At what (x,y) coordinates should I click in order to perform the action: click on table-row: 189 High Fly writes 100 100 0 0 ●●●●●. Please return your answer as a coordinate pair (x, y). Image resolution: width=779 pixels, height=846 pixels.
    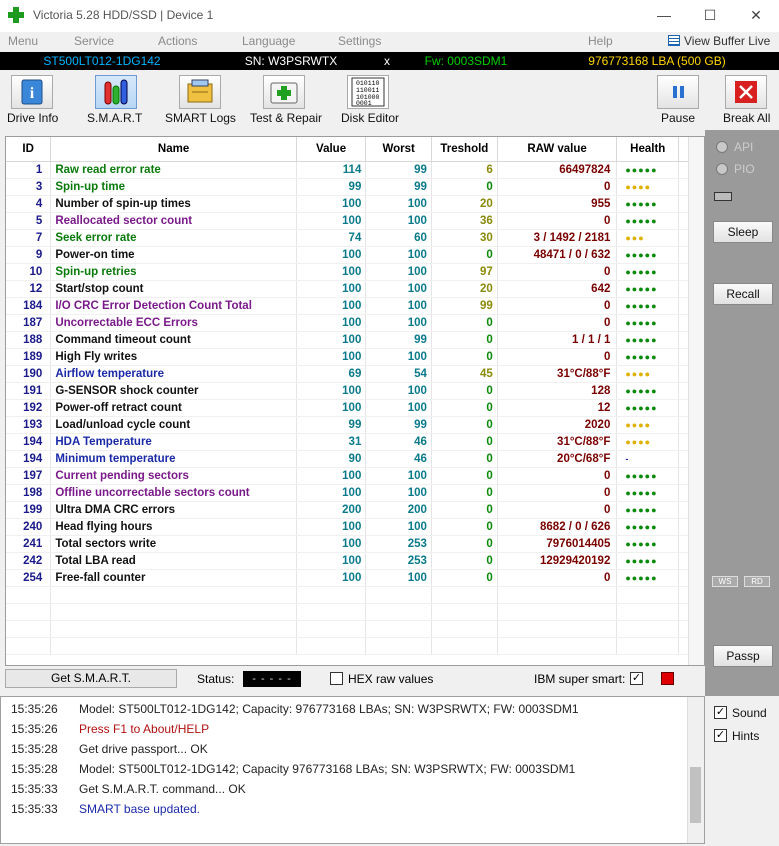
    Looking at the image, I should click on (355, 357).